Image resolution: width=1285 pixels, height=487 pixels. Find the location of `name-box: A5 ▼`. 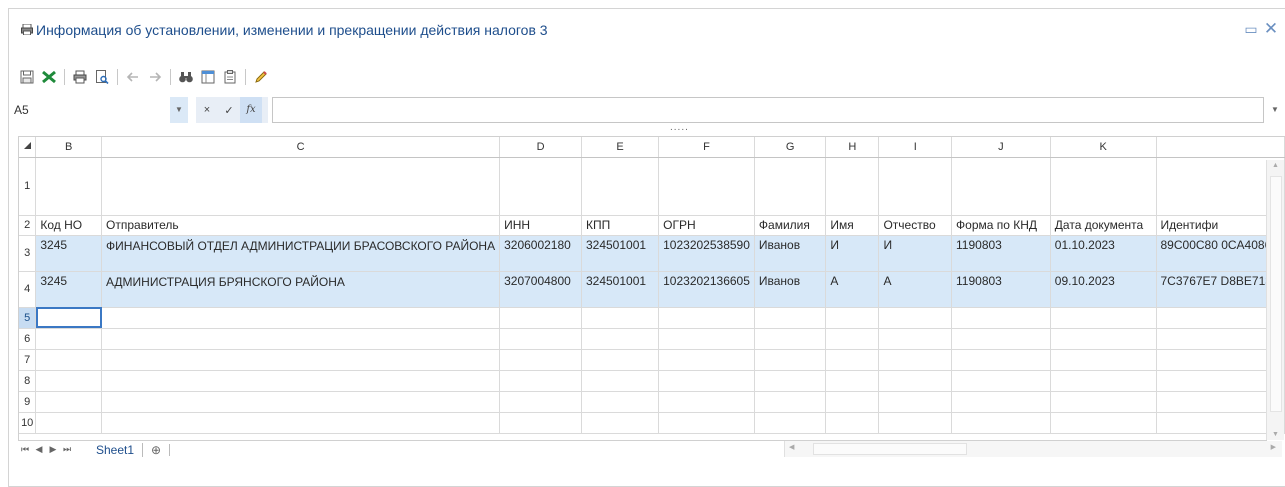

name-box: A5 ▼ is located at coordinates (102, 110).